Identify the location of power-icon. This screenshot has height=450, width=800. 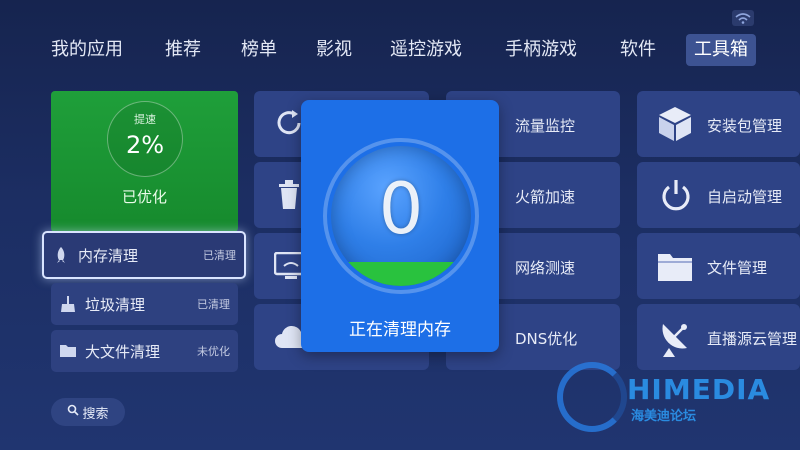
(676, 197).